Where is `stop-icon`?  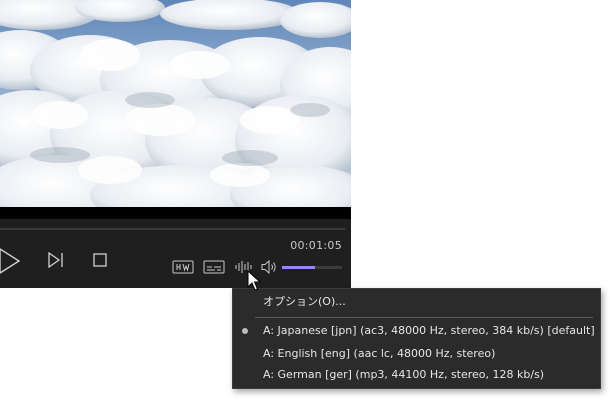 stop-icon is located at coordinates (100, 260).